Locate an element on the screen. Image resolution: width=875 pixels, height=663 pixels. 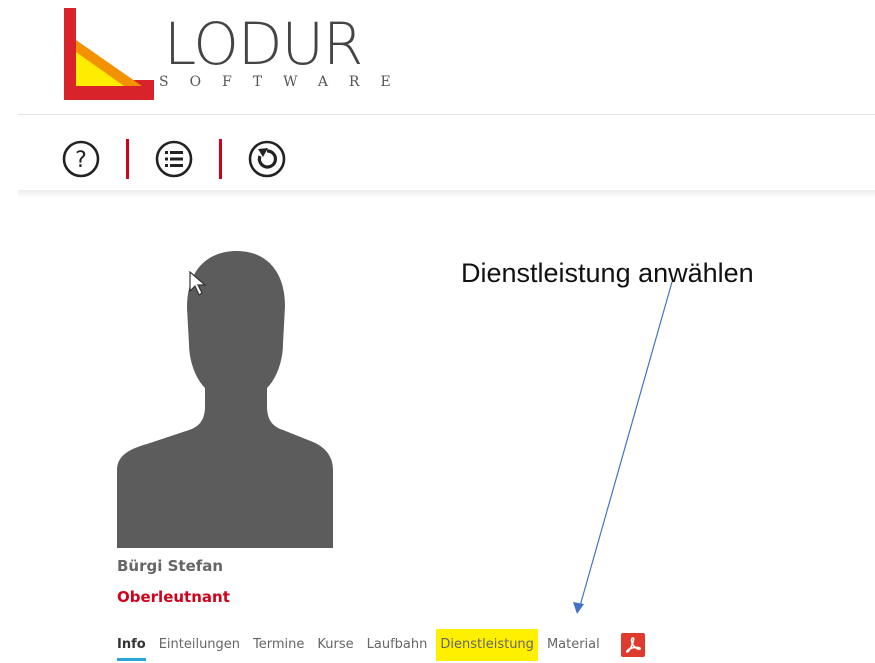
help-button: ? is located at coordinates (81, 159).